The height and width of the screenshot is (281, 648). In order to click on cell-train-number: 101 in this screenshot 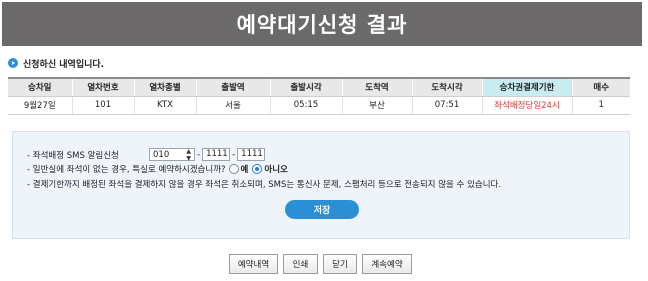, I will do `click(102, 105)`.